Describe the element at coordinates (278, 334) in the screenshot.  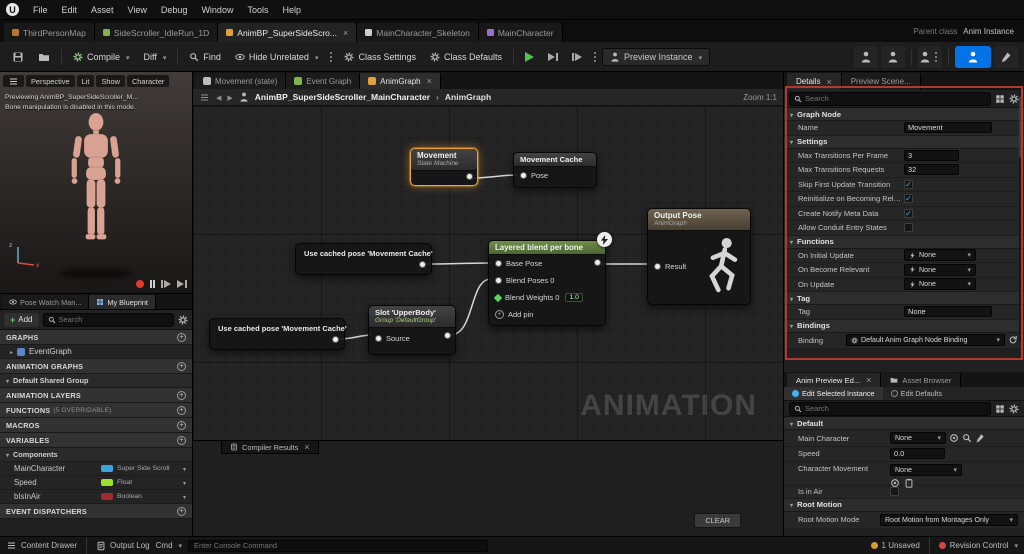
I see `node-use-cached-pose-bottom: Use cached pose 'Movement Cache'` at that location.